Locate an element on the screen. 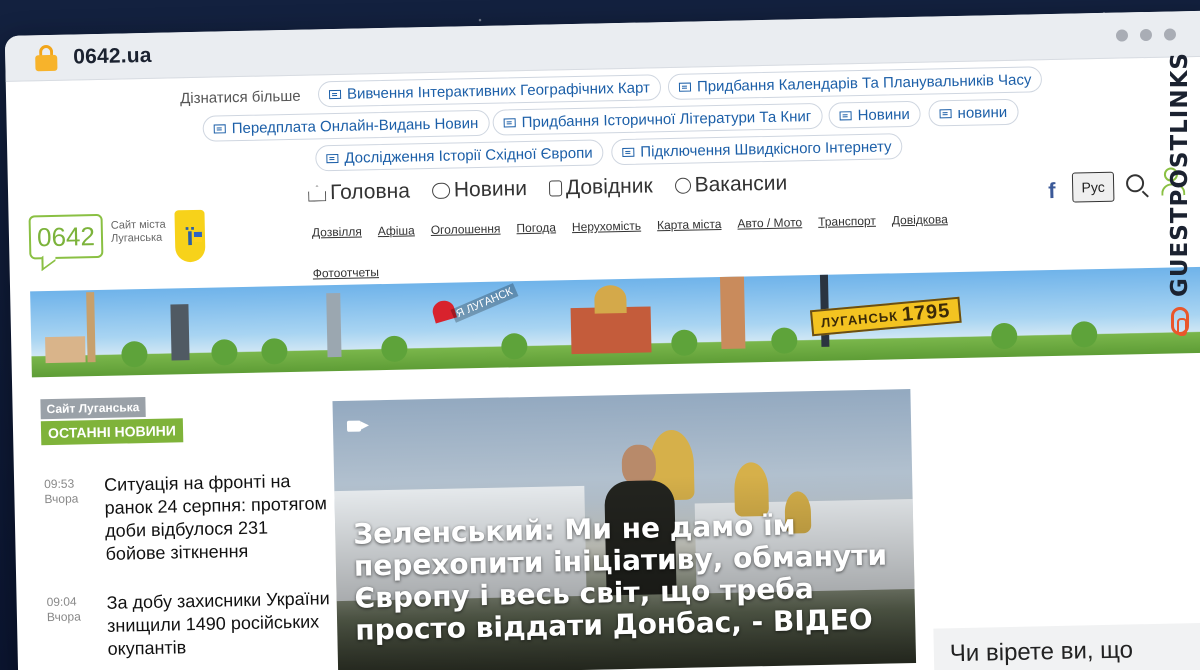 This screenshot has width=1200, height=670. video-icon is located at coordinates (354, 426).